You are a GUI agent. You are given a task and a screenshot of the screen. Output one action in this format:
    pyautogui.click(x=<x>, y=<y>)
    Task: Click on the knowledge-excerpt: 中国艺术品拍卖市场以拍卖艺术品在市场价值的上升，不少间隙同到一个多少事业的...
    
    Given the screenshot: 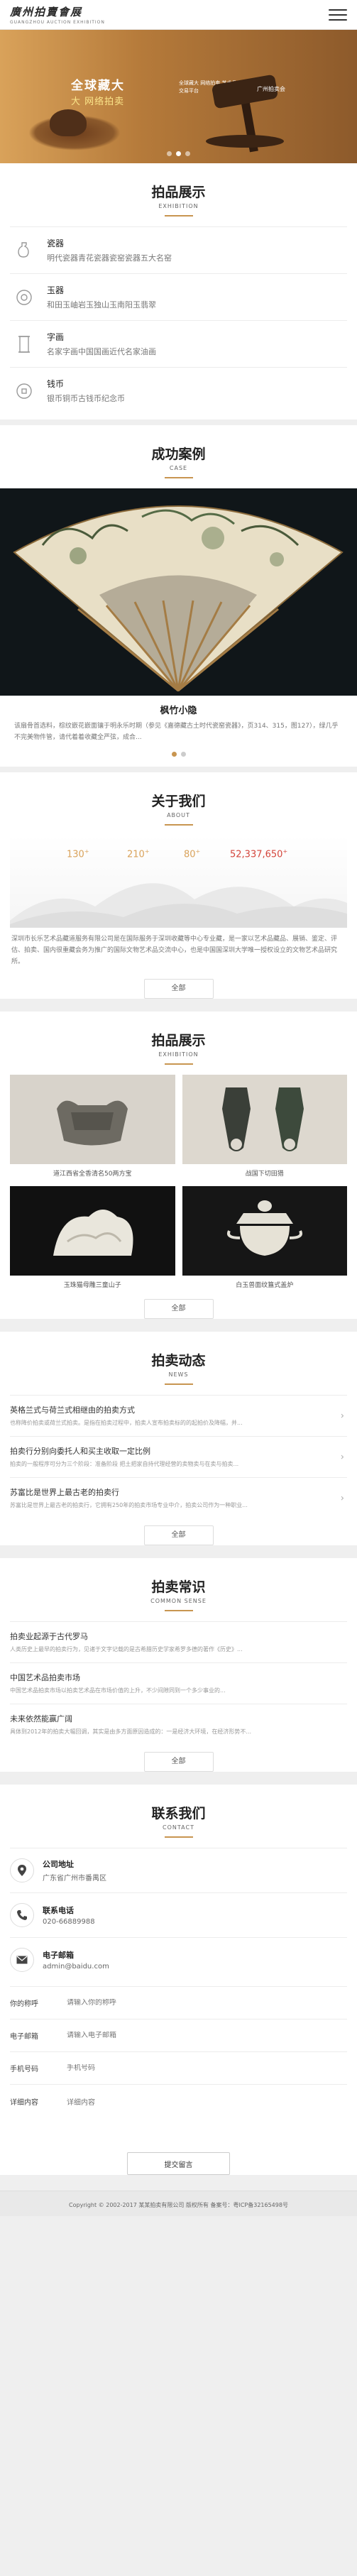 What is the action you would take?
    pyautogui.click(x=118, y=1690)
    